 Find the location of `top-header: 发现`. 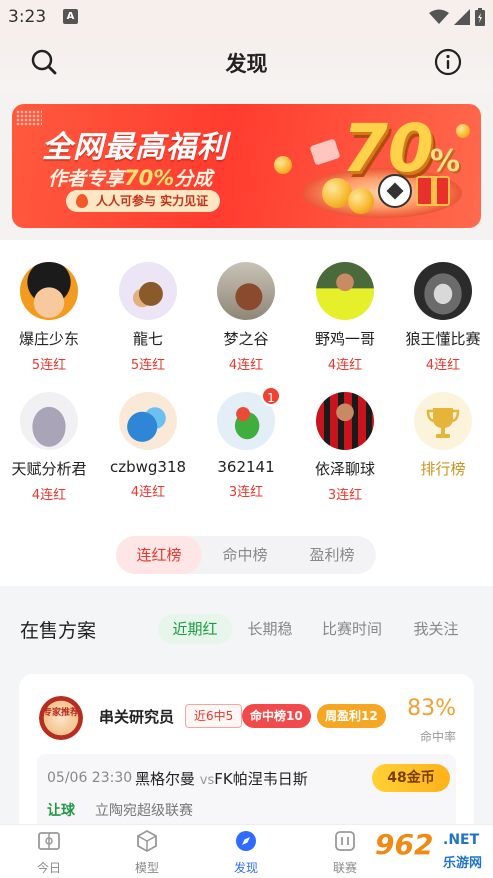

top-header: 发现 is located at coordinates (246, 63).